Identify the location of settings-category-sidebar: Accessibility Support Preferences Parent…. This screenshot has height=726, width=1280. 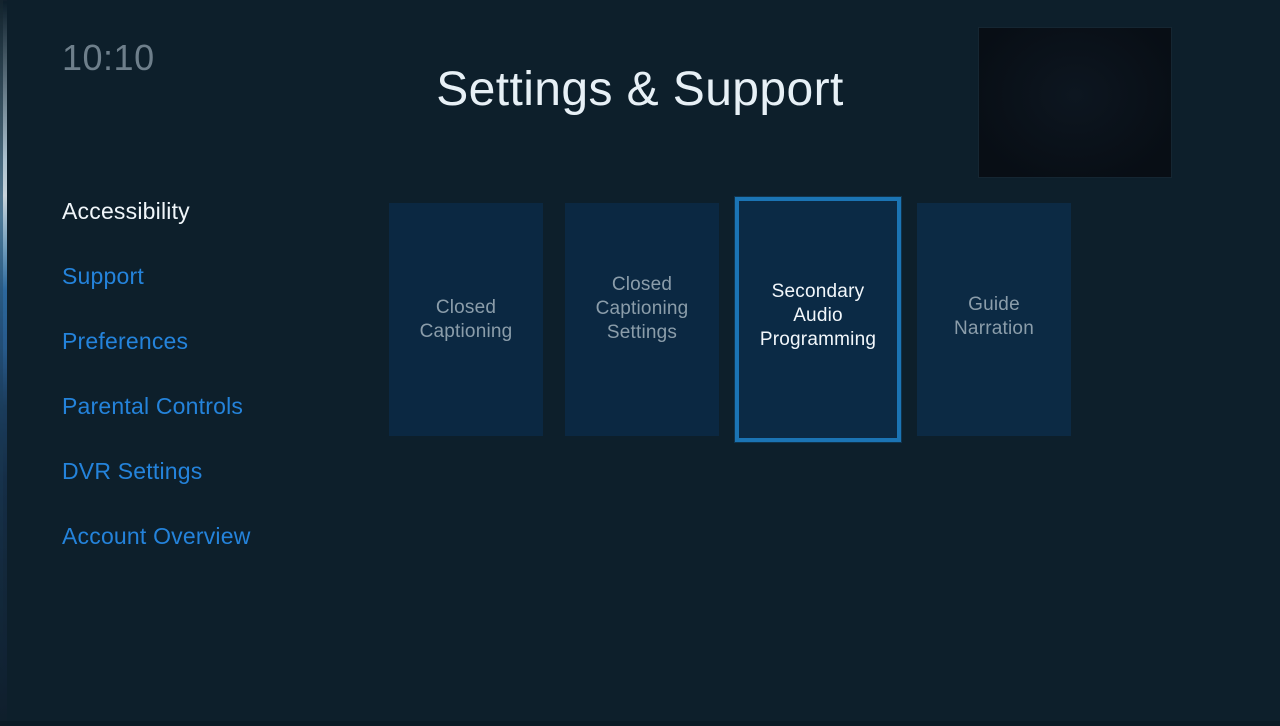
(212, 373).